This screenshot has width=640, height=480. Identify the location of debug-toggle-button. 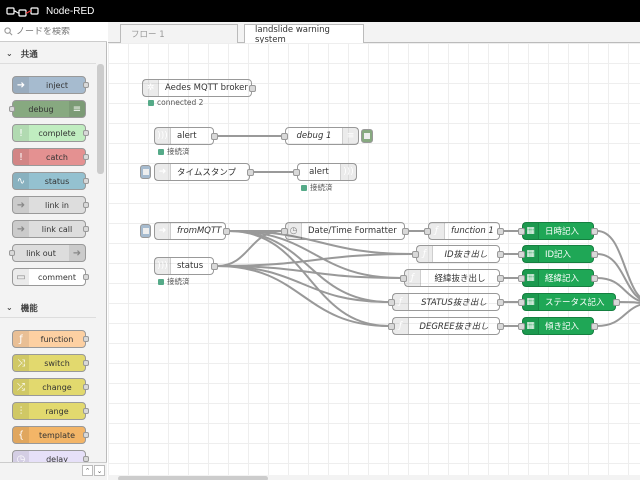
(367, 136).